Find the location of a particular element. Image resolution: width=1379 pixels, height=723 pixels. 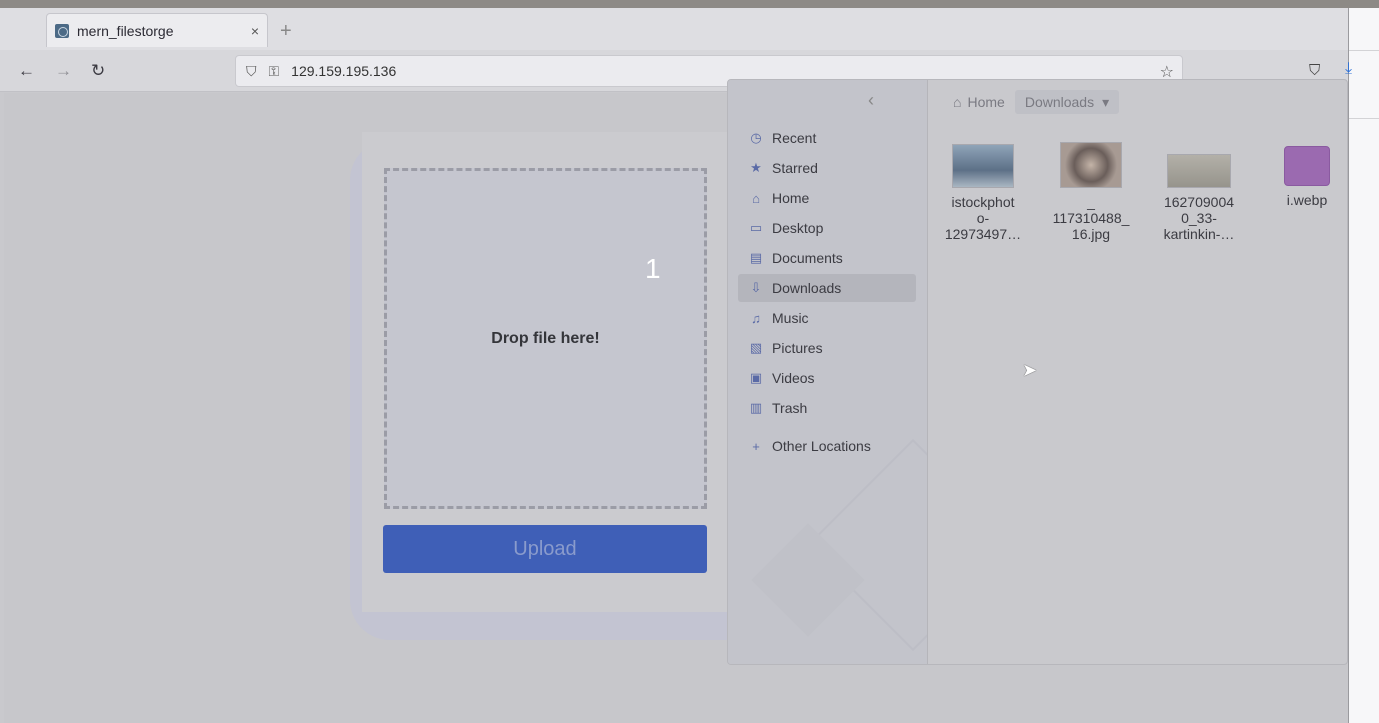

tab-title: mern_filestorge is located at coordinates (125, 30).